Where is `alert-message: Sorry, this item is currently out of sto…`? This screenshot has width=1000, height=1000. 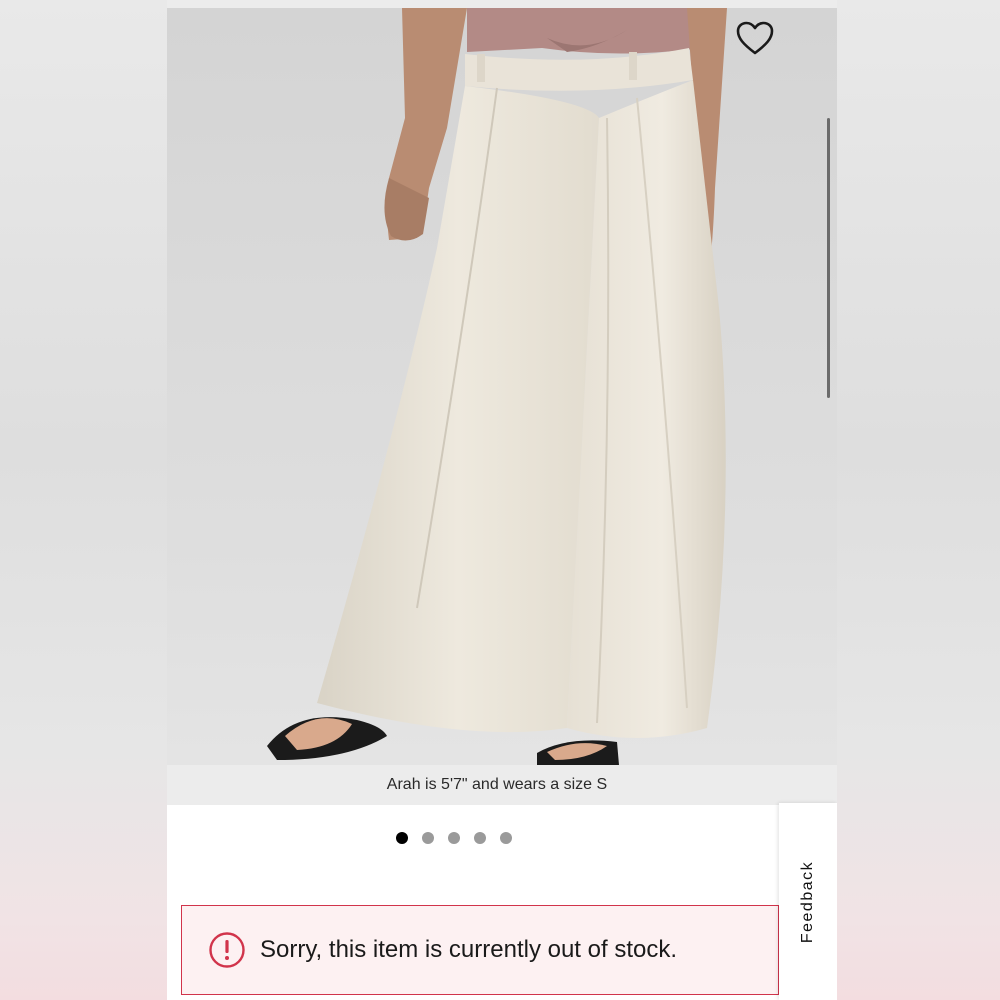 alert-message: Sorry, this item is currently out of sto… is located at coordinates (469, 949).